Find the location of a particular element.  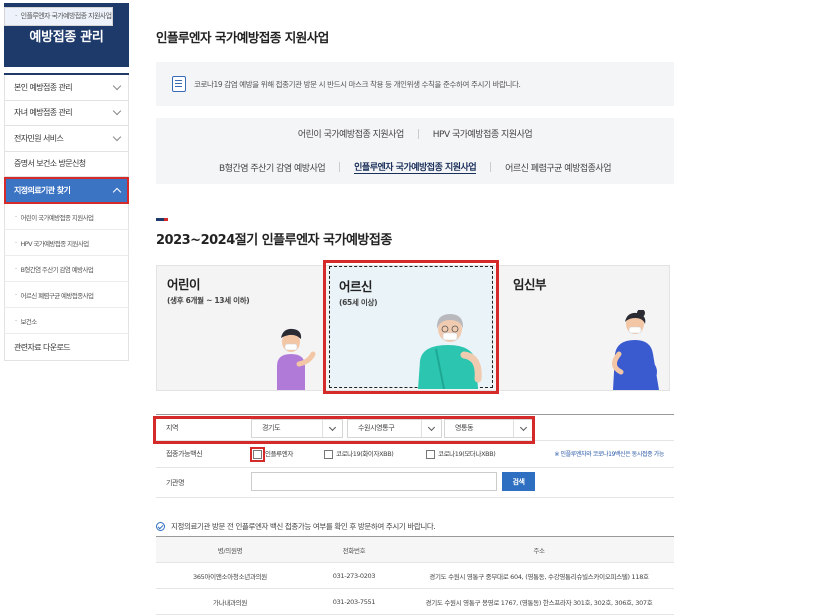

region-highlight is located at coordinates (344, 430).